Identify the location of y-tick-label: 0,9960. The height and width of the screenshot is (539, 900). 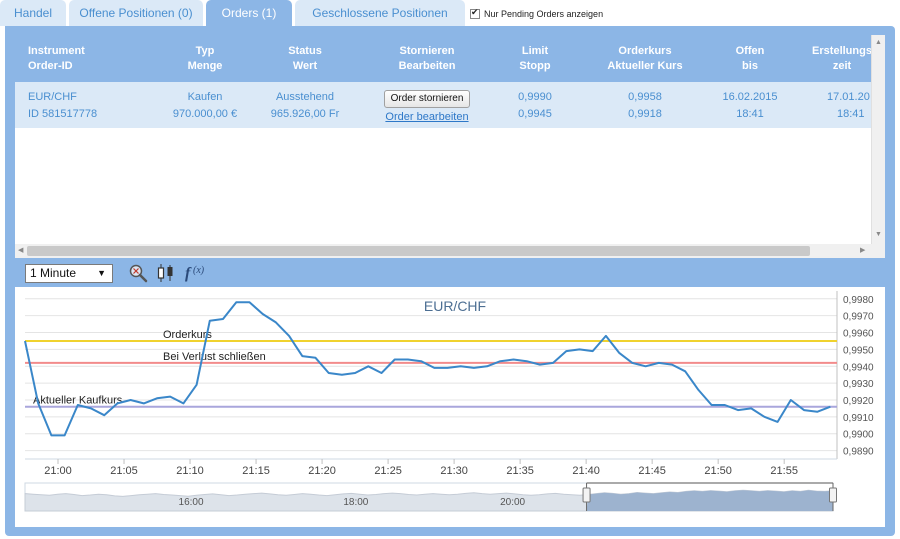
(858, 334).